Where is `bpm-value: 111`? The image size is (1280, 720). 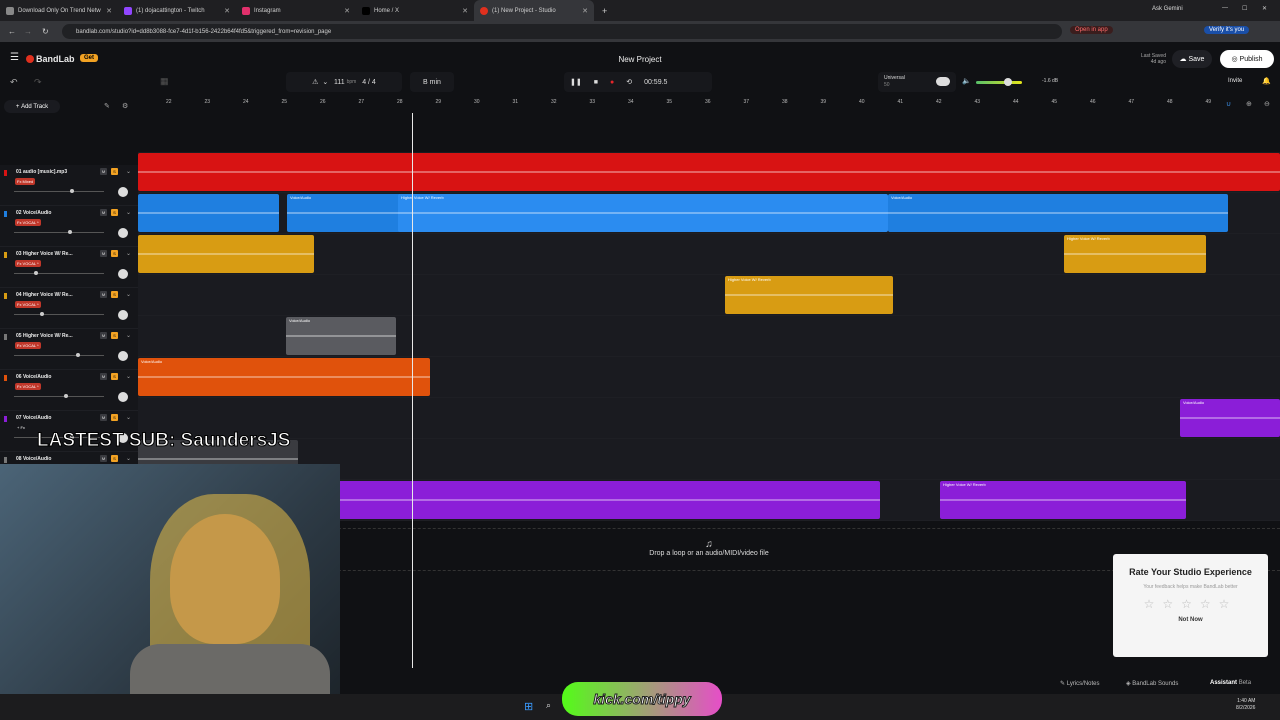
bpm-value: 111 is located at coordinates (339, 82).